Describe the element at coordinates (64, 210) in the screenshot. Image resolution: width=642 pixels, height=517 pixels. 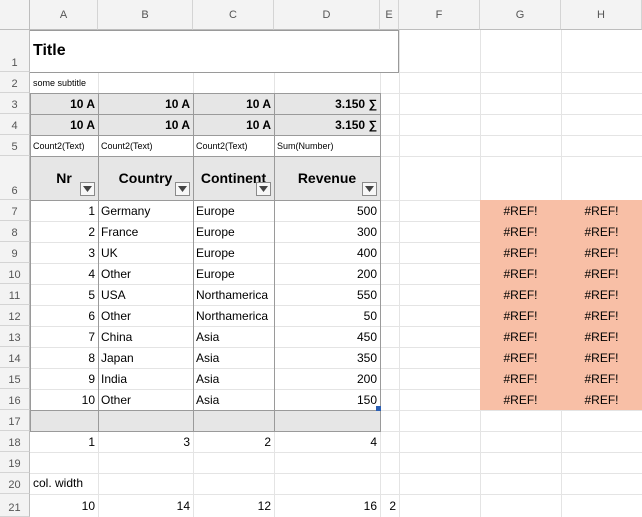
I see `table-cell-nr: 1` at that location.